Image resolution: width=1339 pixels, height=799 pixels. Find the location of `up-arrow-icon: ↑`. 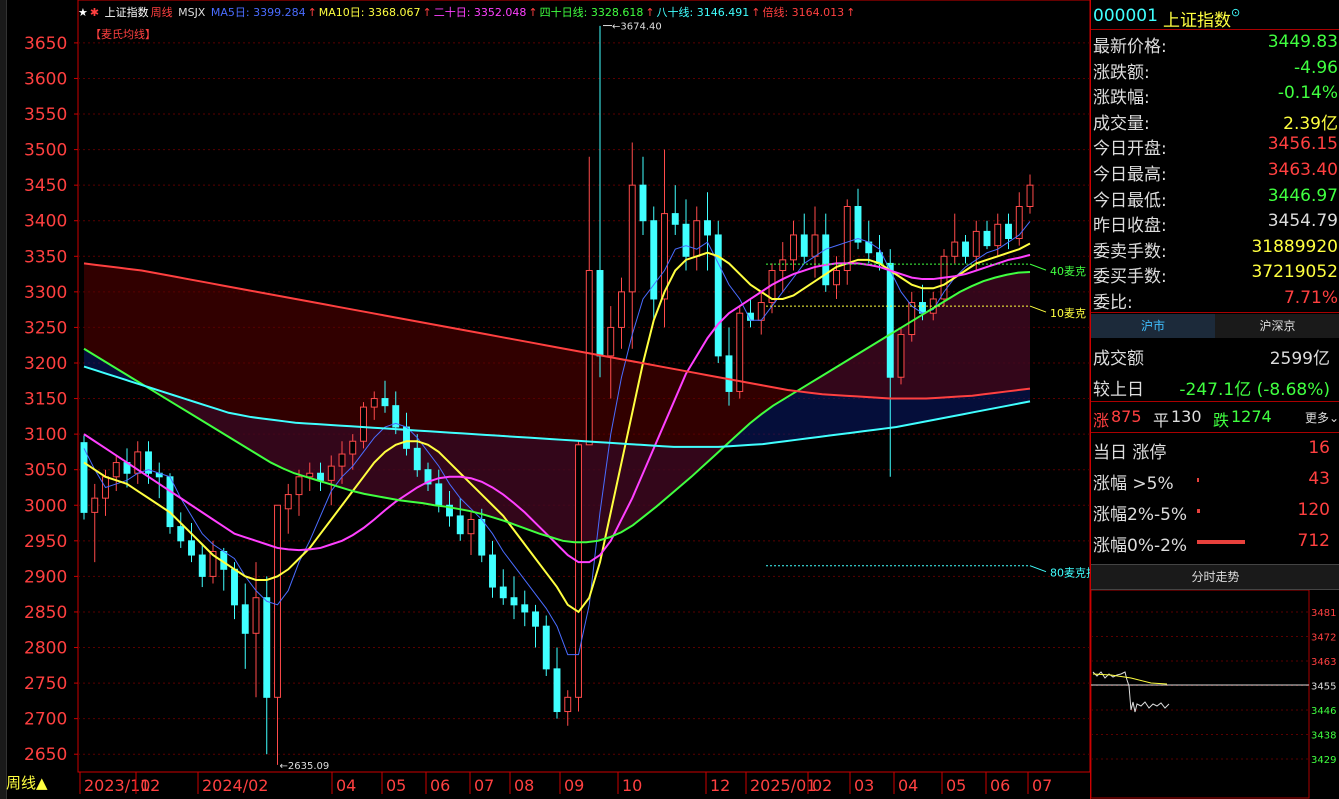

up-arrow-icon: ↑ is located at coordinates (312, 12).